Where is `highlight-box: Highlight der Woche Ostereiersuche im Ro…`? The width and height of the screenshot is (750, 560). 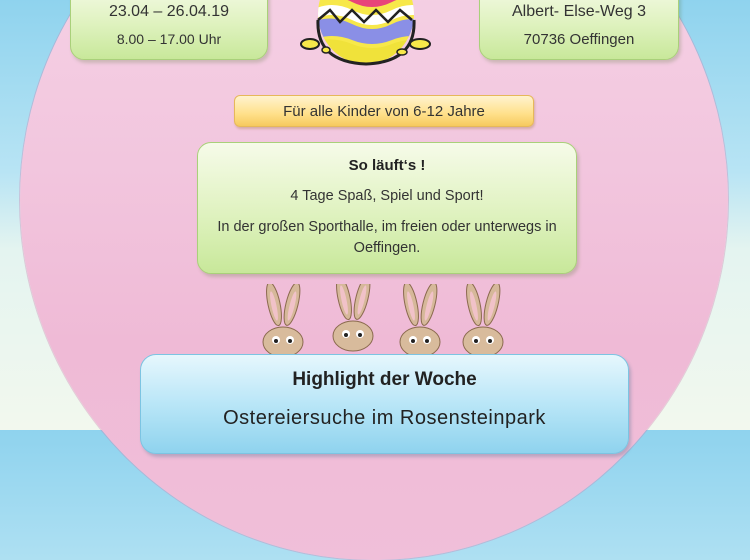
highlight-box: Highlight der Woche Ostereiersuche im Ro… is located at coordinates (384, 404).